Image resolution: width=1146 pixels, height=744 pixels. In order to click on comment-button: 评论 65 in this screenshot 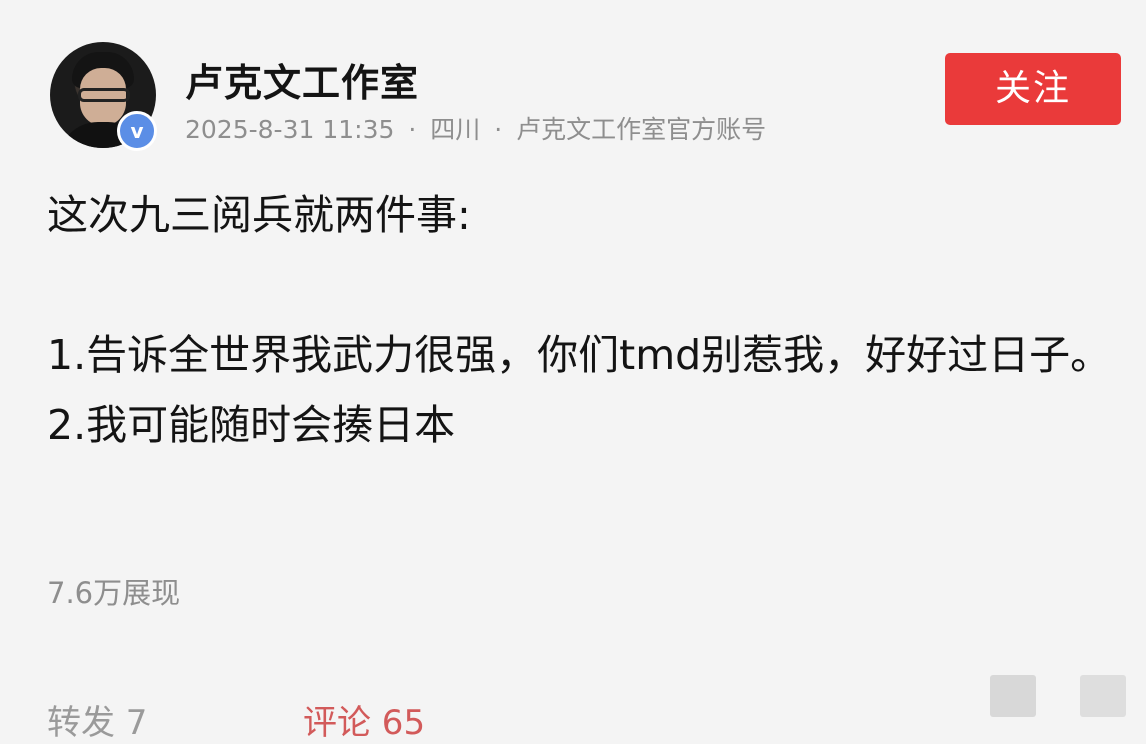, I will do `click(364, 719)`.